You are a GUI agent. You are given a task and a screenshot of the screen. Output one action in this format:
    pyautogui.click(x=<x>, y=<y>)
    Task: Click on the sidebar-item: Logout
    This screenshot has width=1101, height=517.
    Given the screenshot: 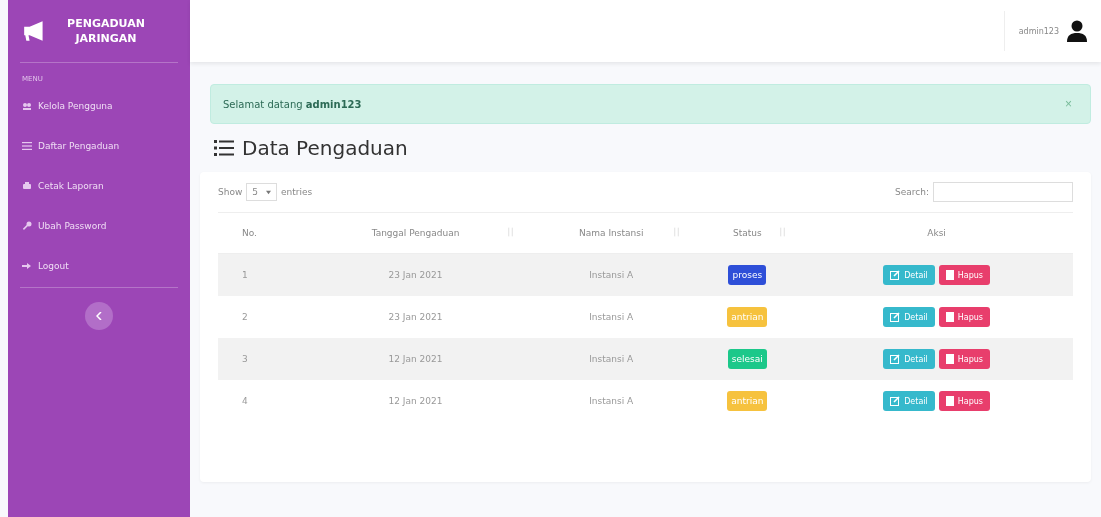 What is the action you would take?
    pyautogui.click(x=99, y=267)
    